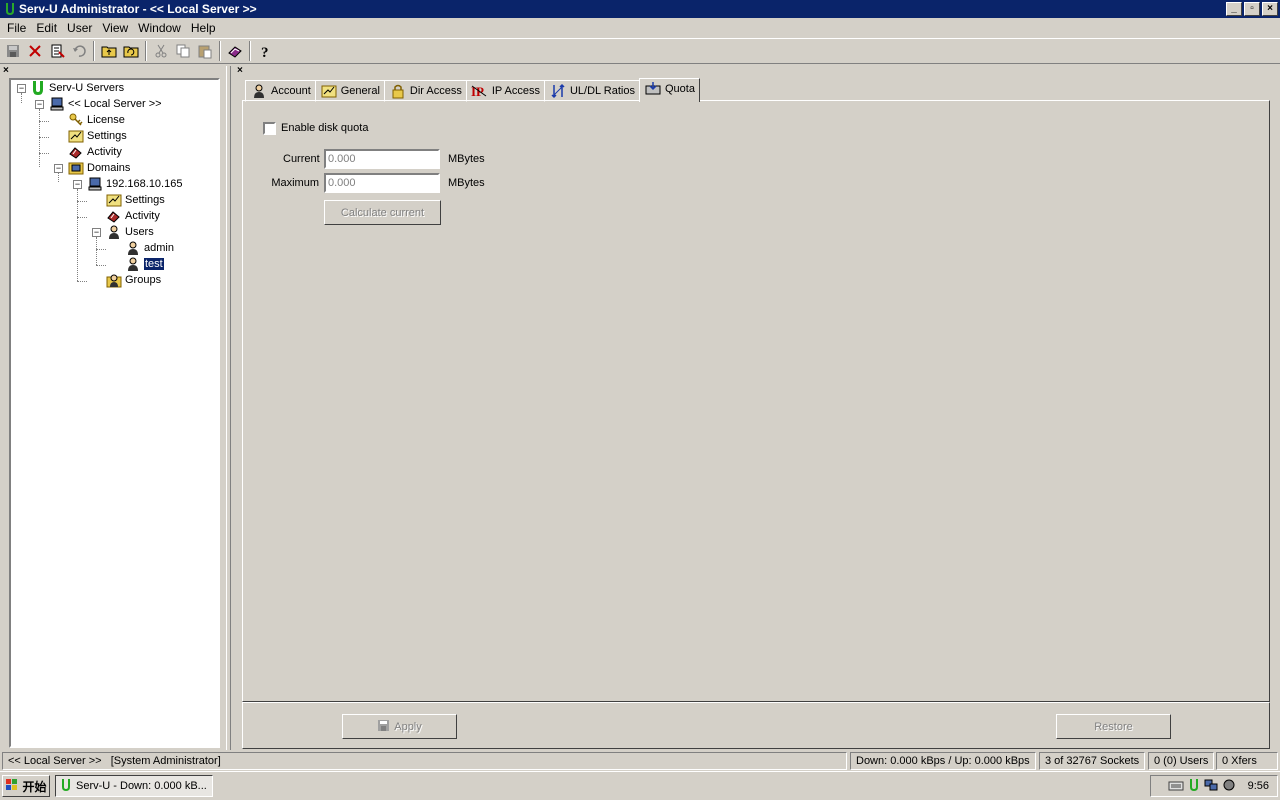 The image size is (1280, 800). I want to click on windows-logo-icon, so click(12, 786).